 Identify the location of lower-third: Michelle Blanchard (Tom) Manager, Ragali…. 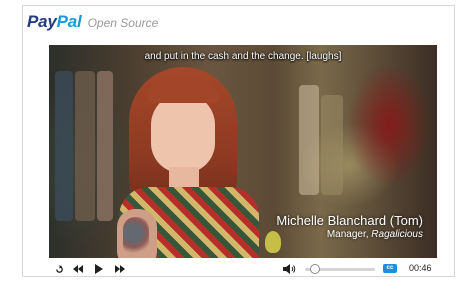
(349, 227).